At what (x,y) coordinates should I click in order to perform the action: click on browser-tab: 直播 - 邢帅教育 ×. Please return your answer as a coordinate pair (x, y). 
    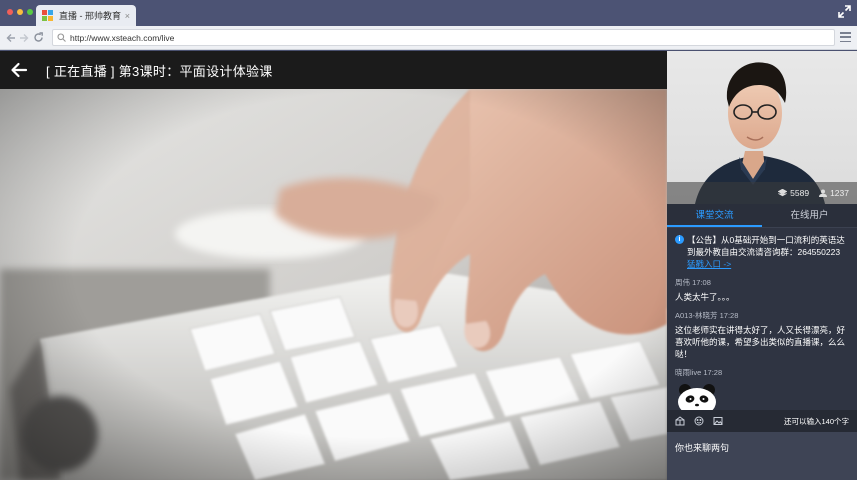
    Looking at the image, I should click on (86, 15).